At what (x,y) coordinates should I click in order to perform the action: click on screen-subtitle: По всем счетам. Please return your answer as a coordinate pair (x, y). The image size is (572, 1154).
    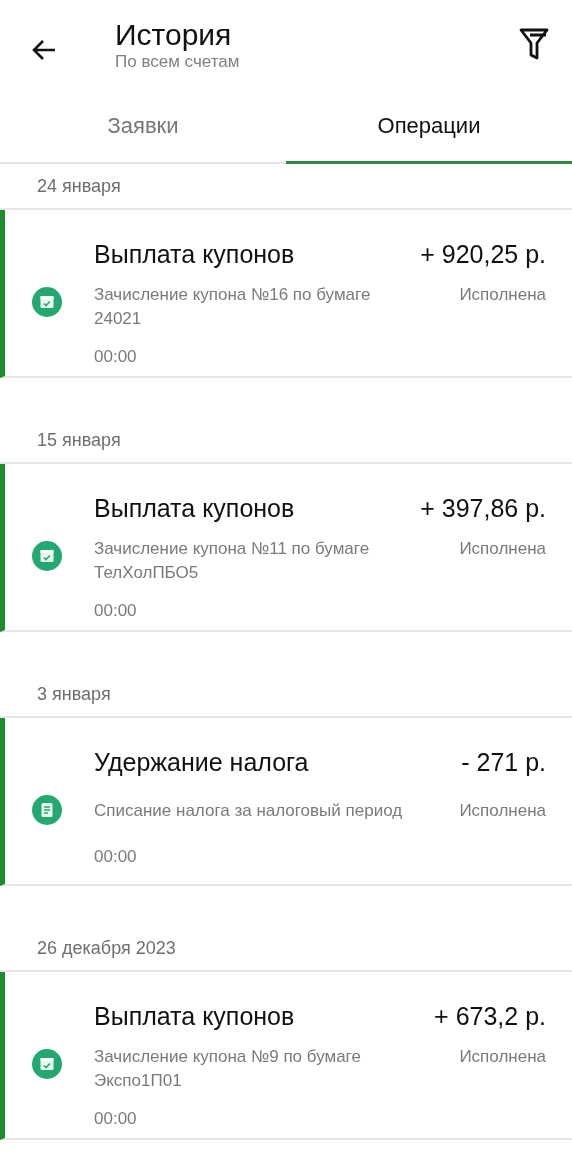
    Looking at the image, I should click on (177, 62).